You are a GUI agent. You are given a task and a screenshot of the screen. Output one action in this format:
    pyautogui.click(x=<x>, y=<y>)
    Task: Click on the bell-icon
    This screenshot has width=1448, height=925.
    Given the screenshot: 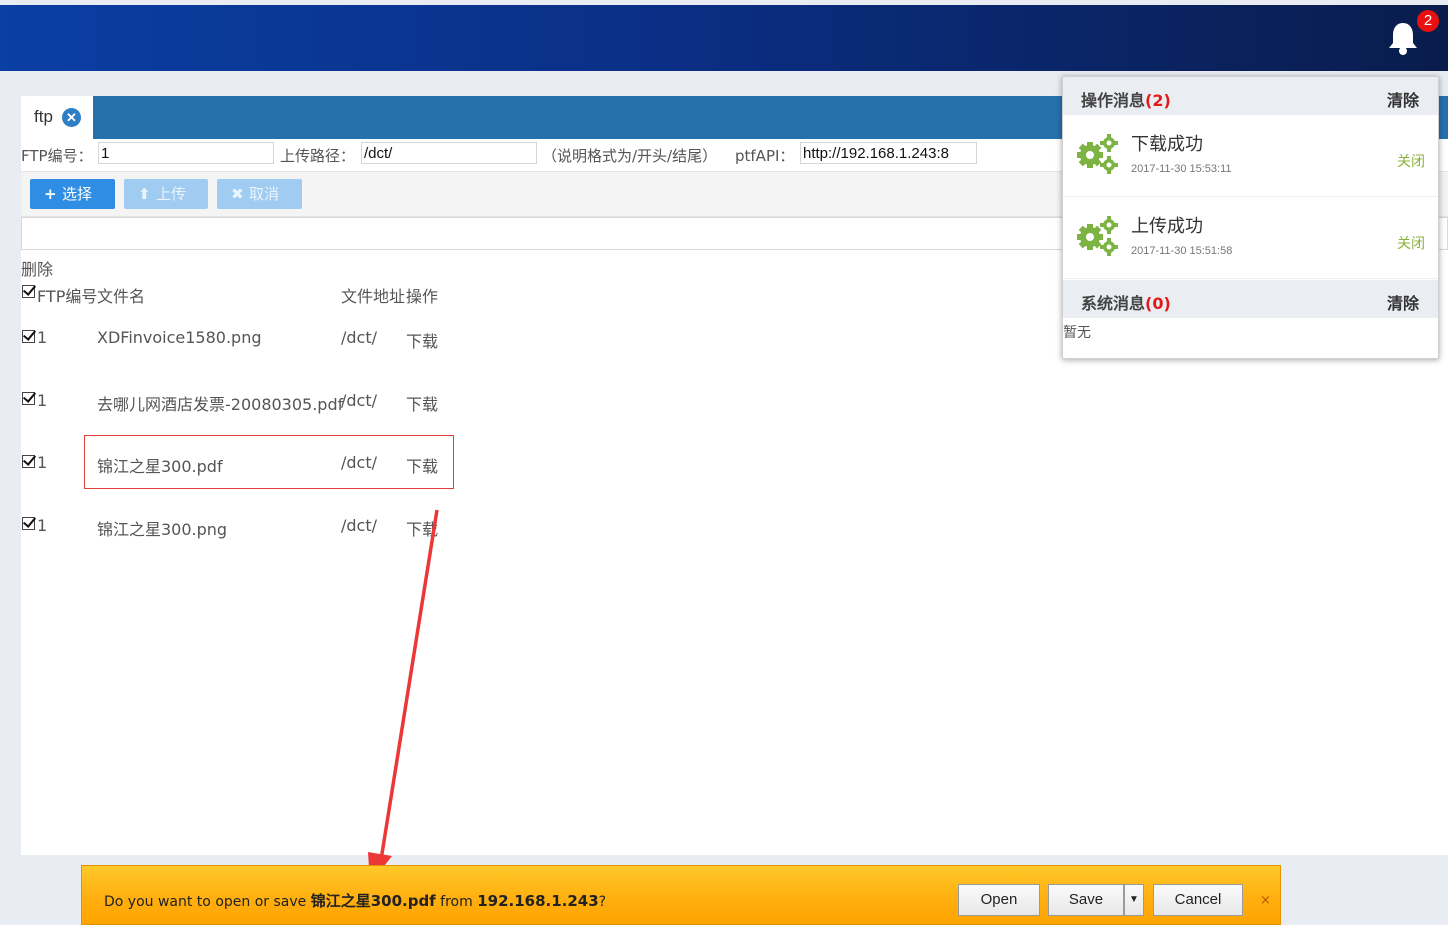 What is the action you would take?
    pyautogui.click(x=1403, y=38)
    